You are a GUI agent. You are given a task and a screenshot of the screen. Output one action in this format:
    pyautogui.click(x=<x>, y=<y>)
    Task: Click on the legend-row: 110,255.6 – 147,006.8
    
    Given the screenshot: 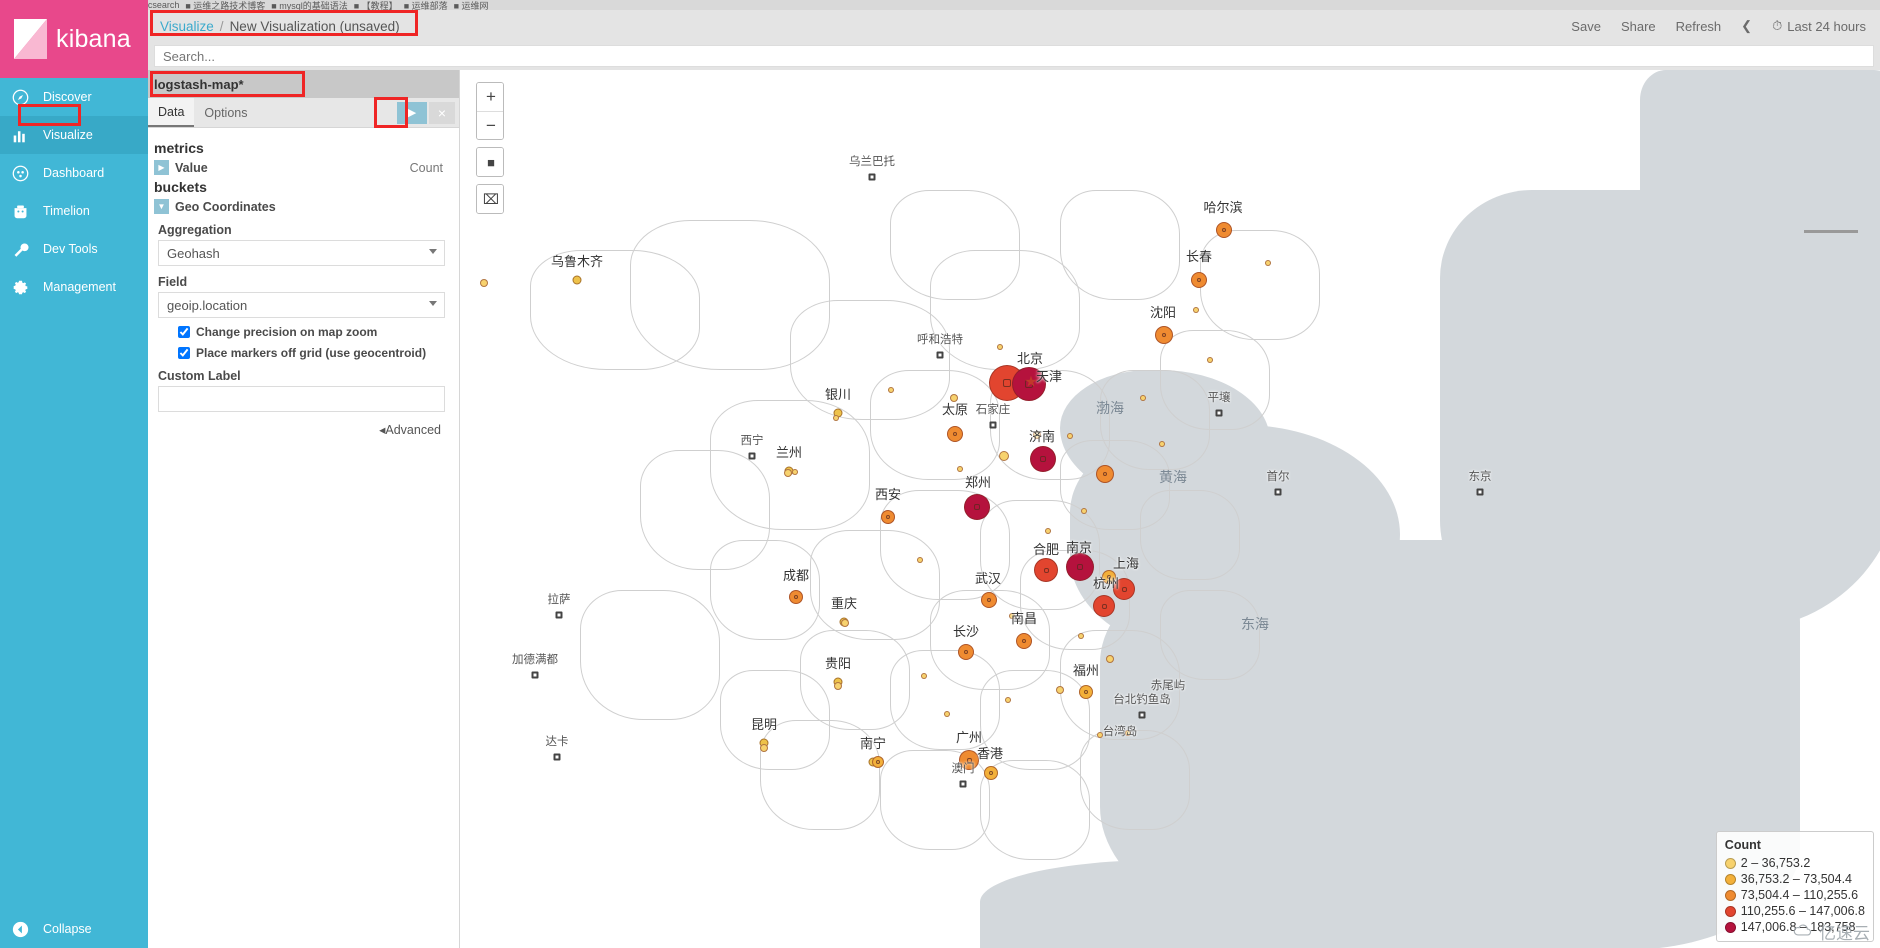 What is the action you would take?
    pyautogui.click(x=1794, y=911)
    